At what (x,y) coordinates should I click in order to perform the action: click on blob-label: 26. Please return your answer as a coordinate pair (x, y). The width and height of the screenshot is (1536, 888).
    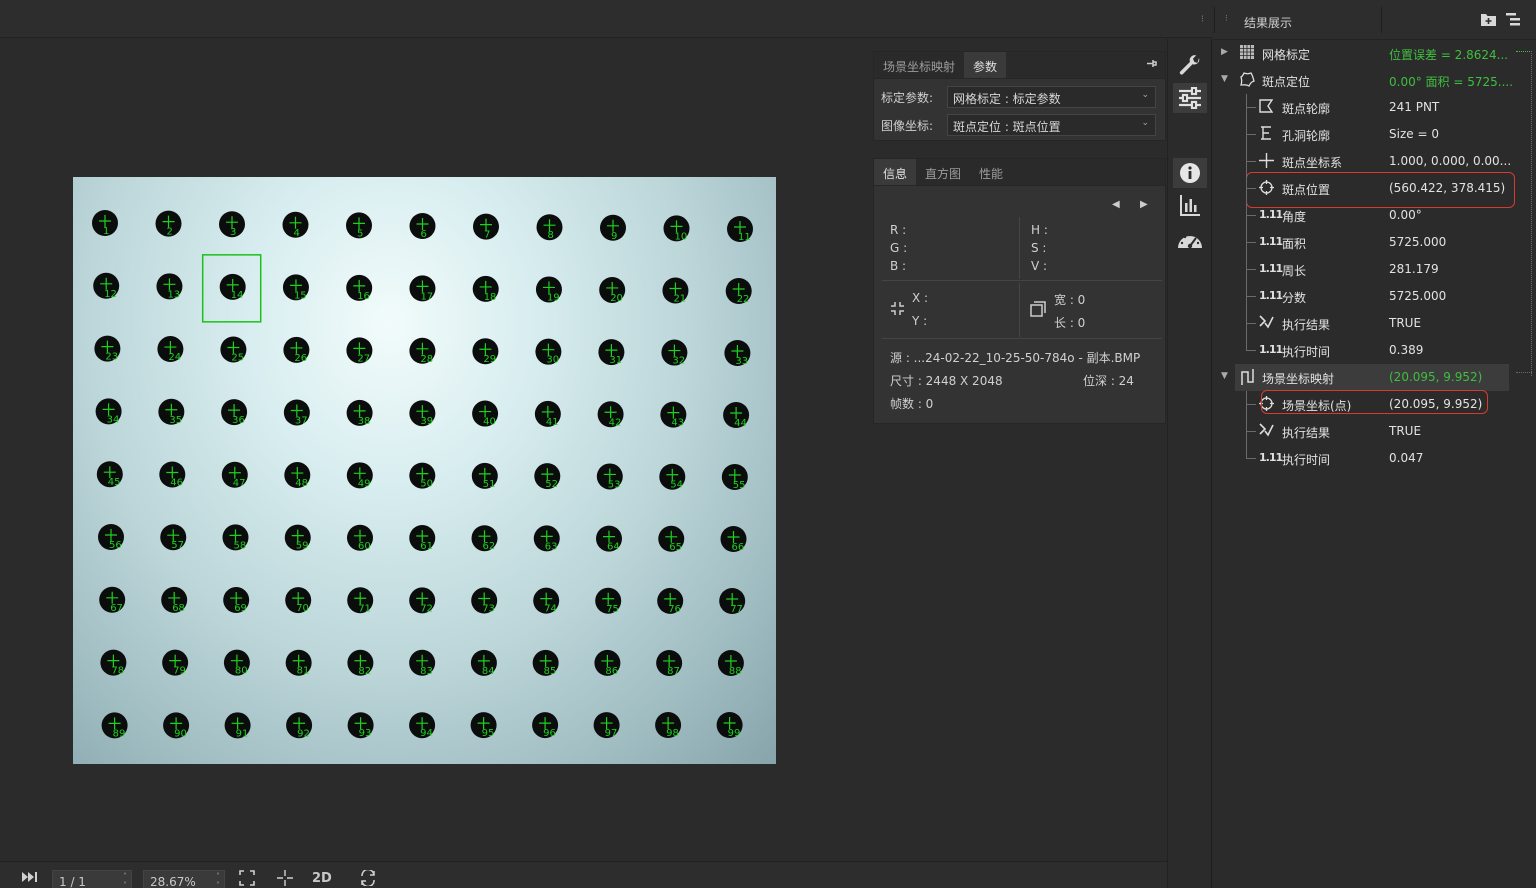
    Looking at the image, I should click on (300, 358).